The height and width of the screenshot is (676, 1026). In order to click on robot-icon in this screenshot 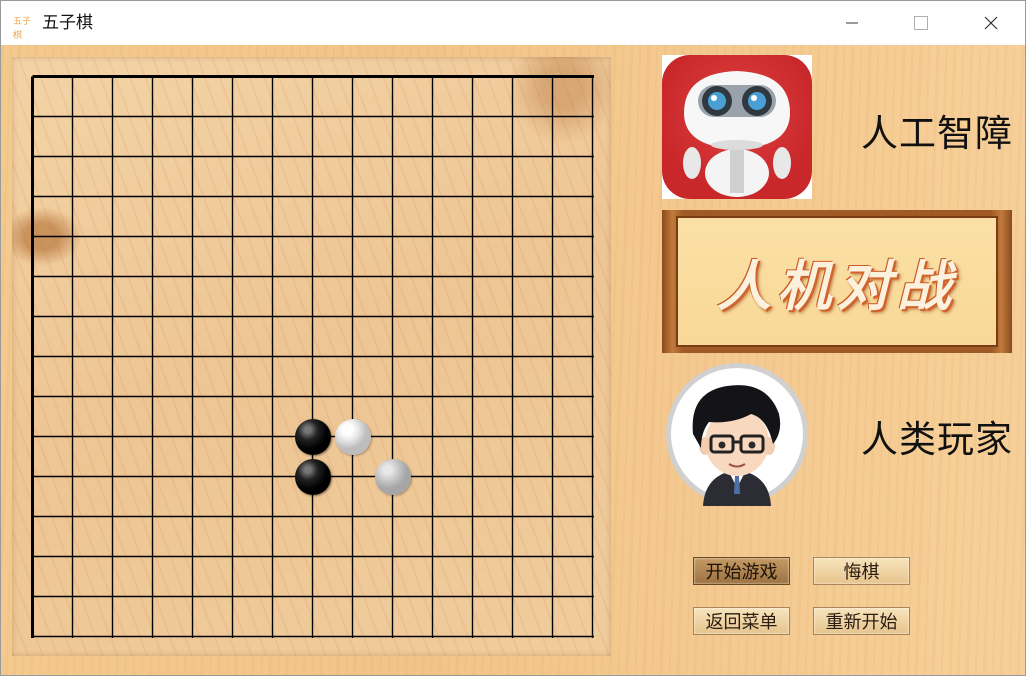, I will do `click(737, 127)`.